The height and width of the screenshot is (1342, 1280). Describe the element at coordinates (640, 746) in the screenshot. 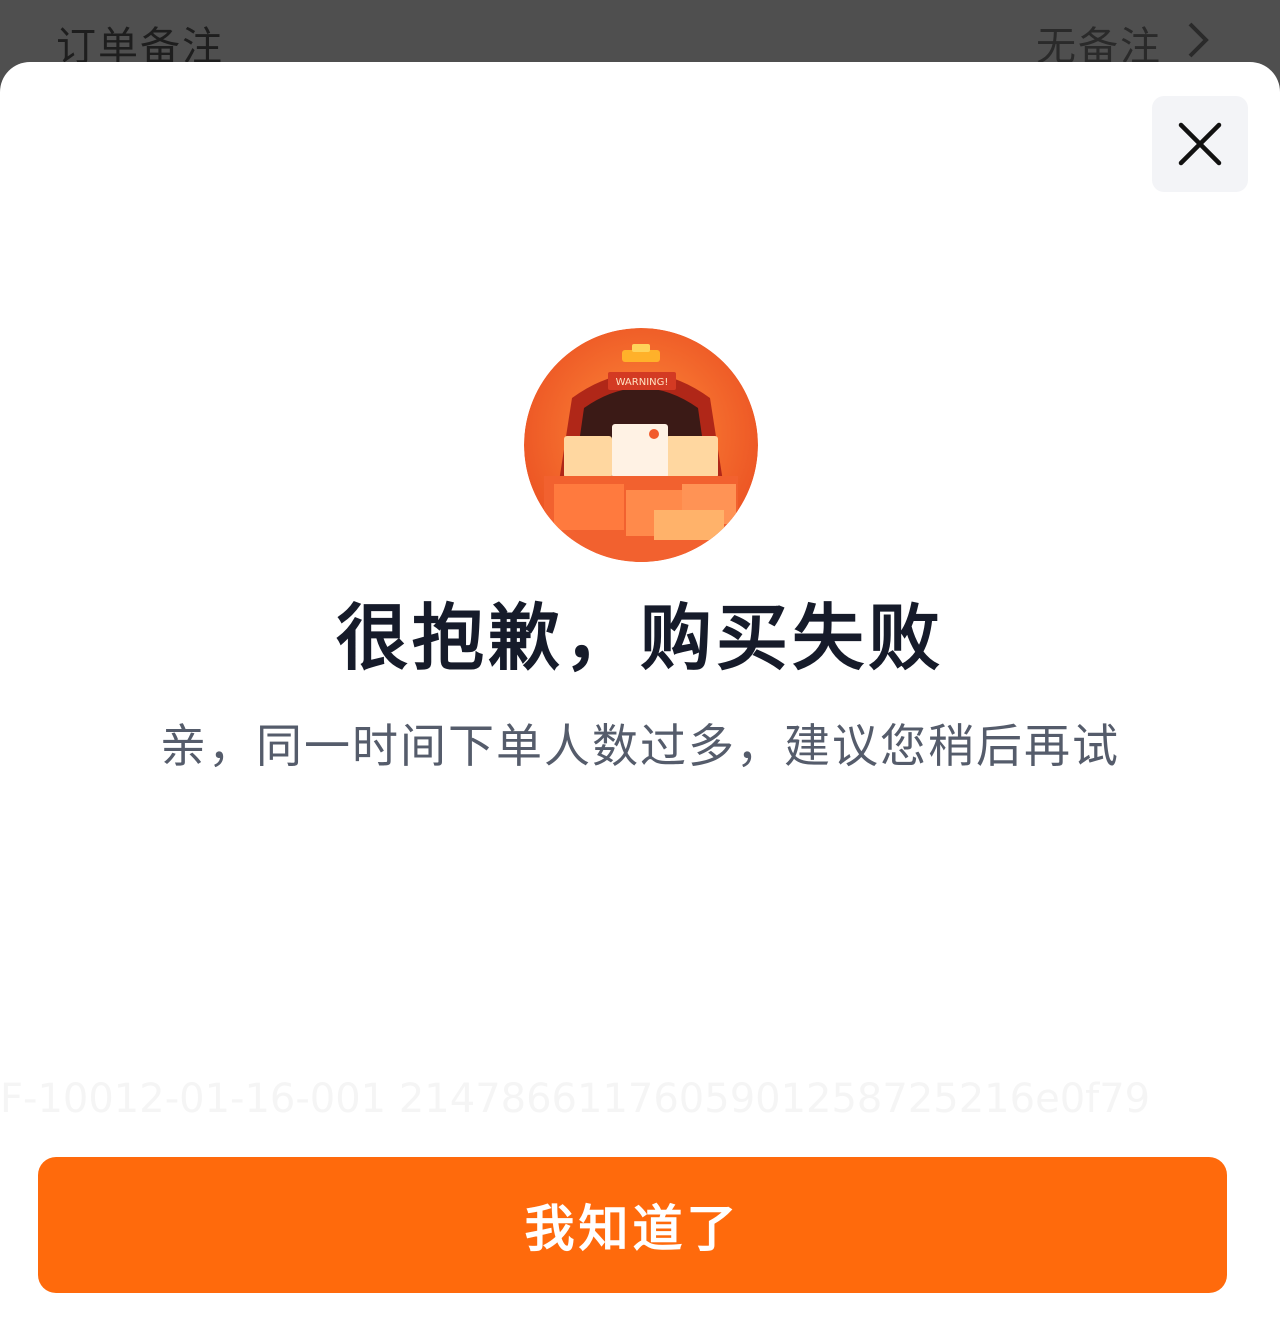

I see `dialog-message: 亲，同一时间下单人数过多，建议您稍后再试` at that location.